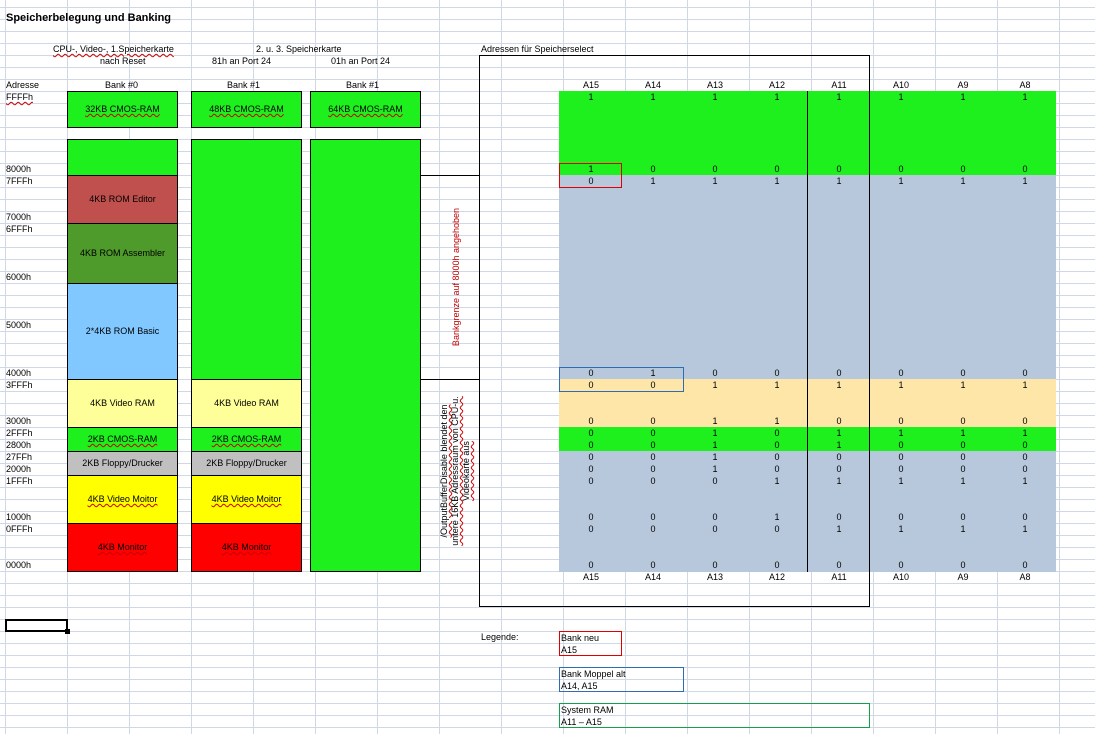 This screenshot has width=1095, height=734. Describe the element at coordinates (1025, 85) in the screenshot. I see `bit-header-top: A8` at that location.